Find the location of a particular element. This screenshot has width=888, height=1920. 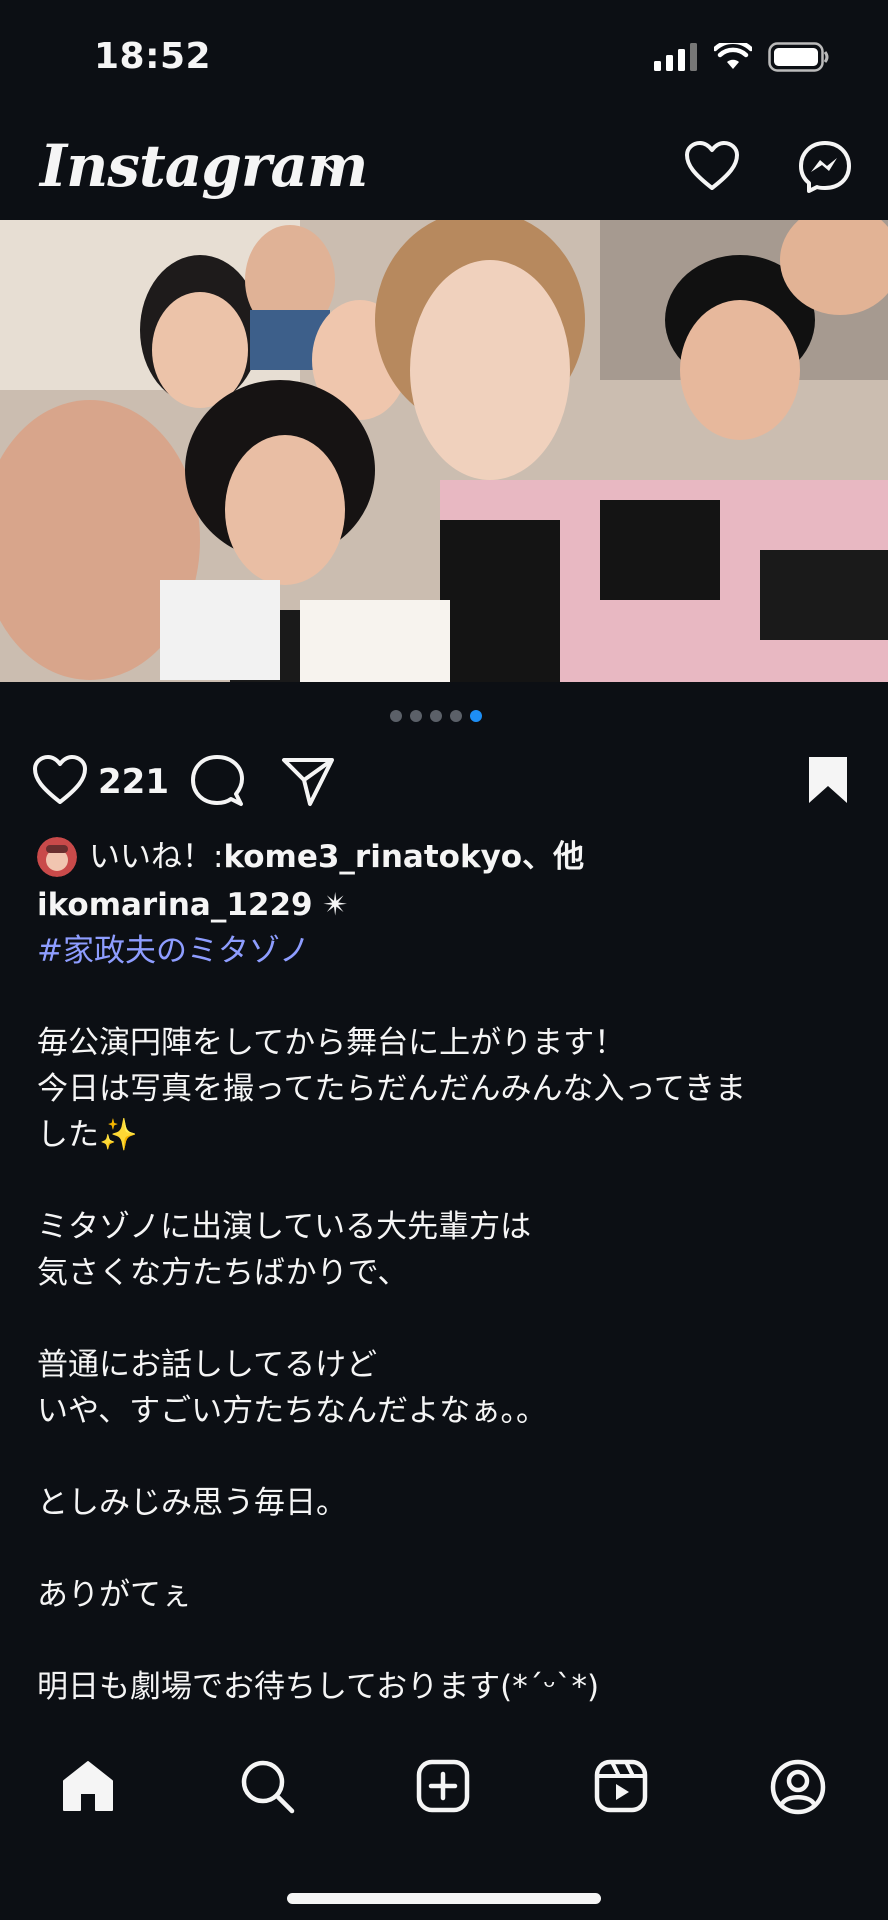

carousel-dot-active is located at coordinates (476, 716).